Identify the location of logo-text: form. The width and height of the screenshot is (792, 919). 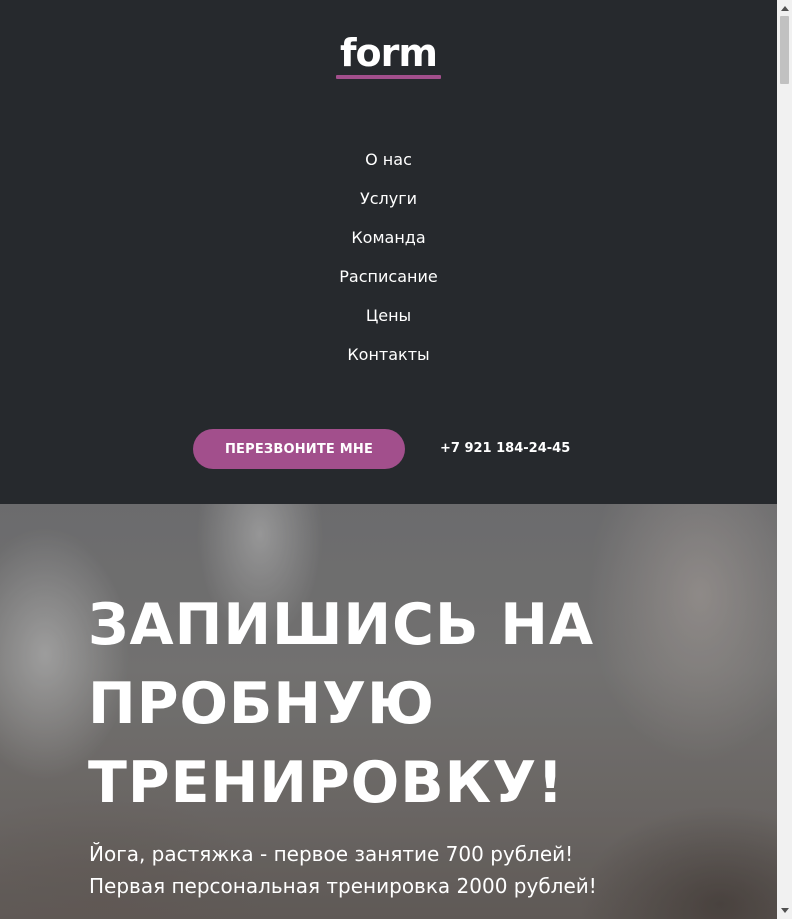
(389, 53).